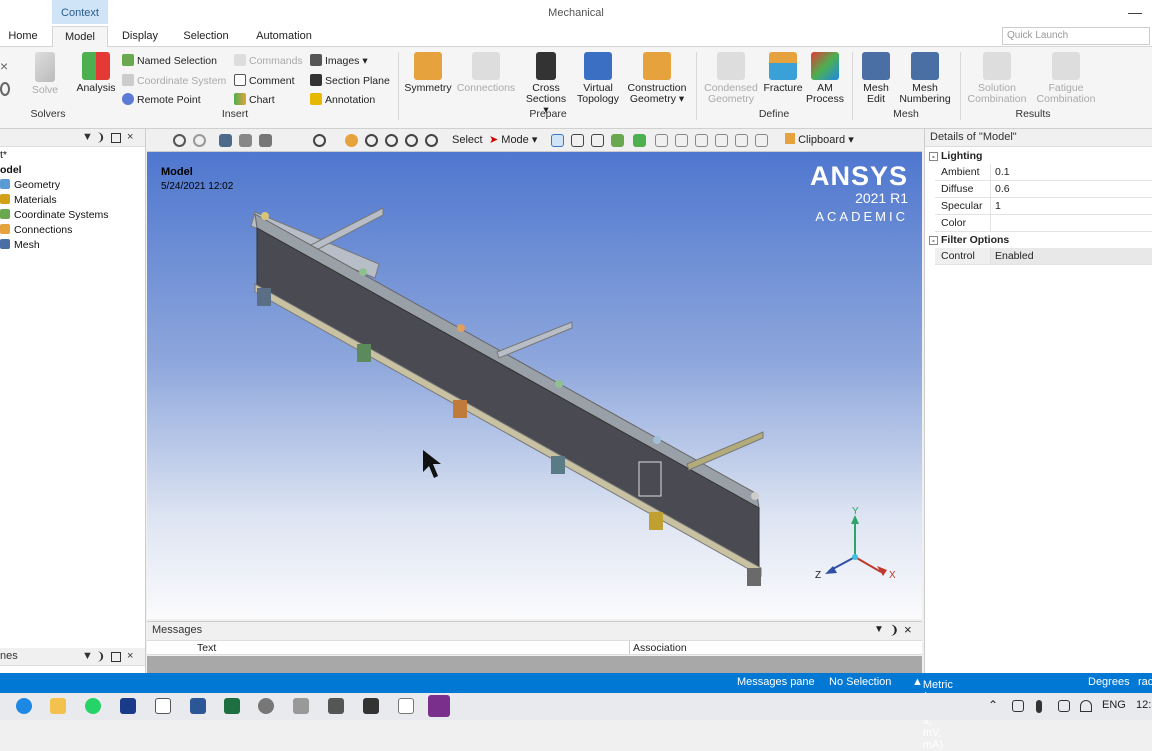 This screenshot has height=751, width=1152. Describe the element at coordinates (639, 140) in the screenshot. I see `node-select-icon` at that location.